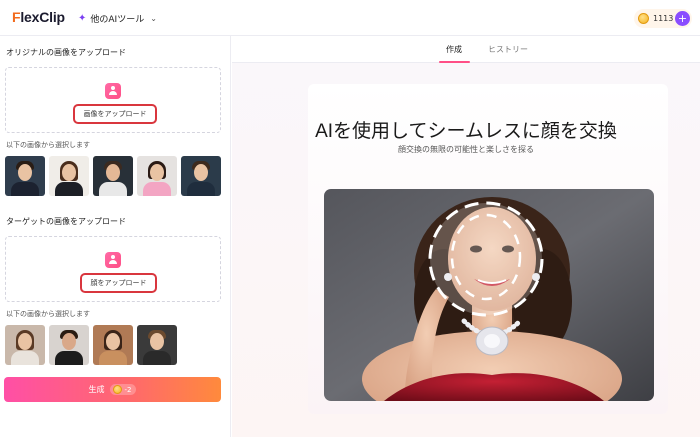 The width and height of the screenshot is (700, 437). I want to click on ai-tools-menu: ✦ 他のAIツール ⌄, so click(117, 18).